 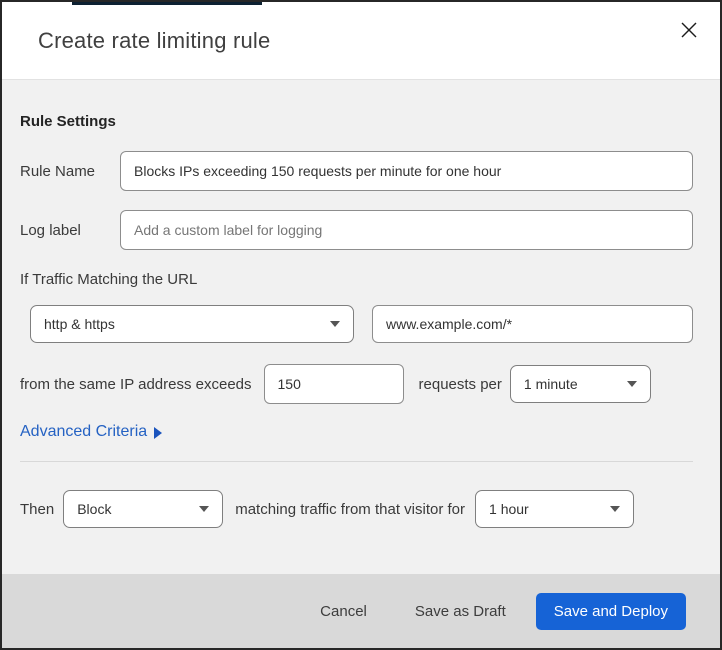 What do you see at coordinates (580, 384) in the screenshot?
I see `period-select: 1 minute` at bounding box center [580, 384].